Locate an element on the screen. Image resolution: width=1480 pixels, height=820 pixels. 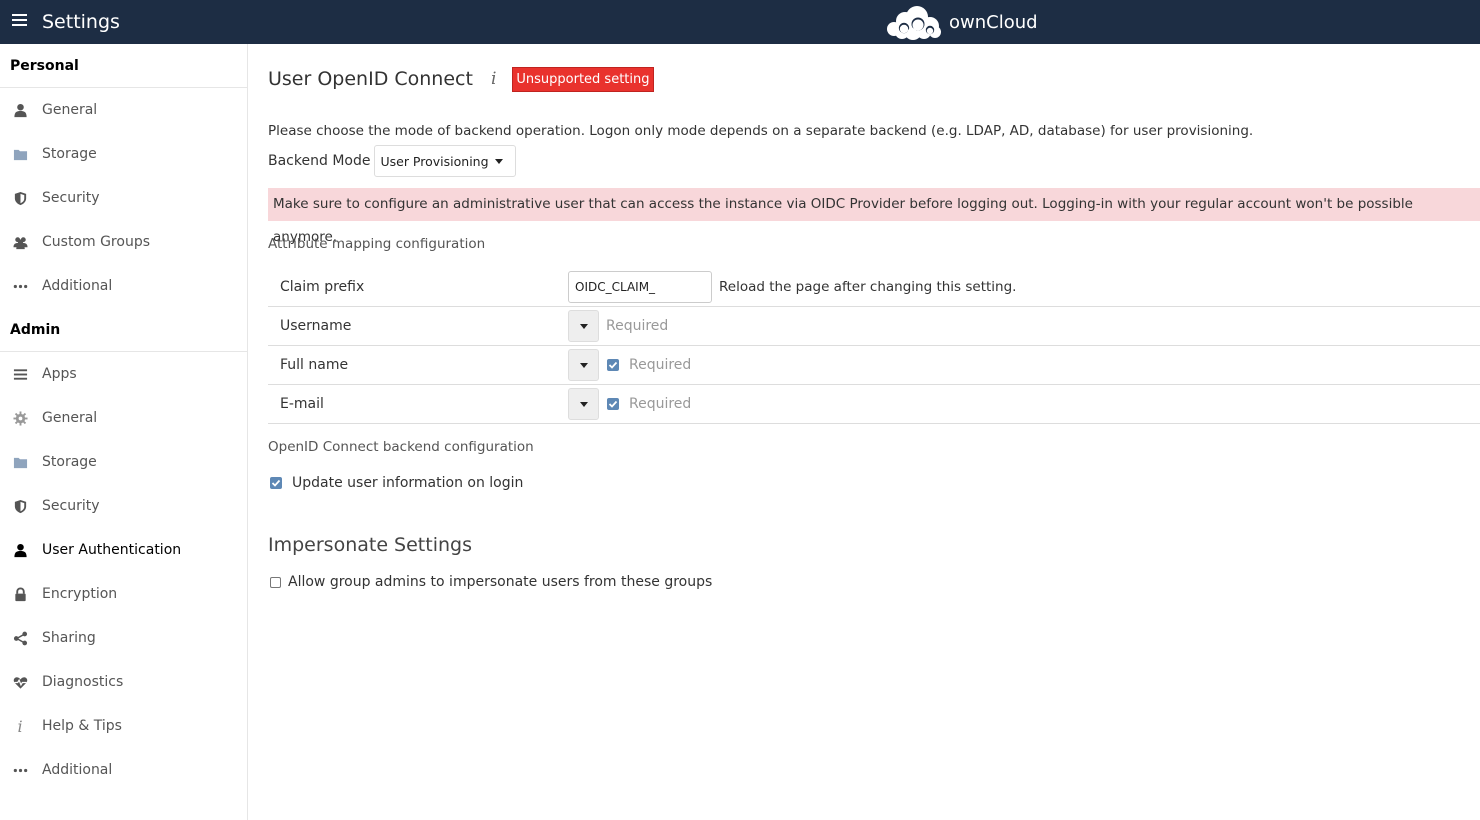
sidebar-item-custom-groups: Custom Groups is located at coordinates (123, 242).